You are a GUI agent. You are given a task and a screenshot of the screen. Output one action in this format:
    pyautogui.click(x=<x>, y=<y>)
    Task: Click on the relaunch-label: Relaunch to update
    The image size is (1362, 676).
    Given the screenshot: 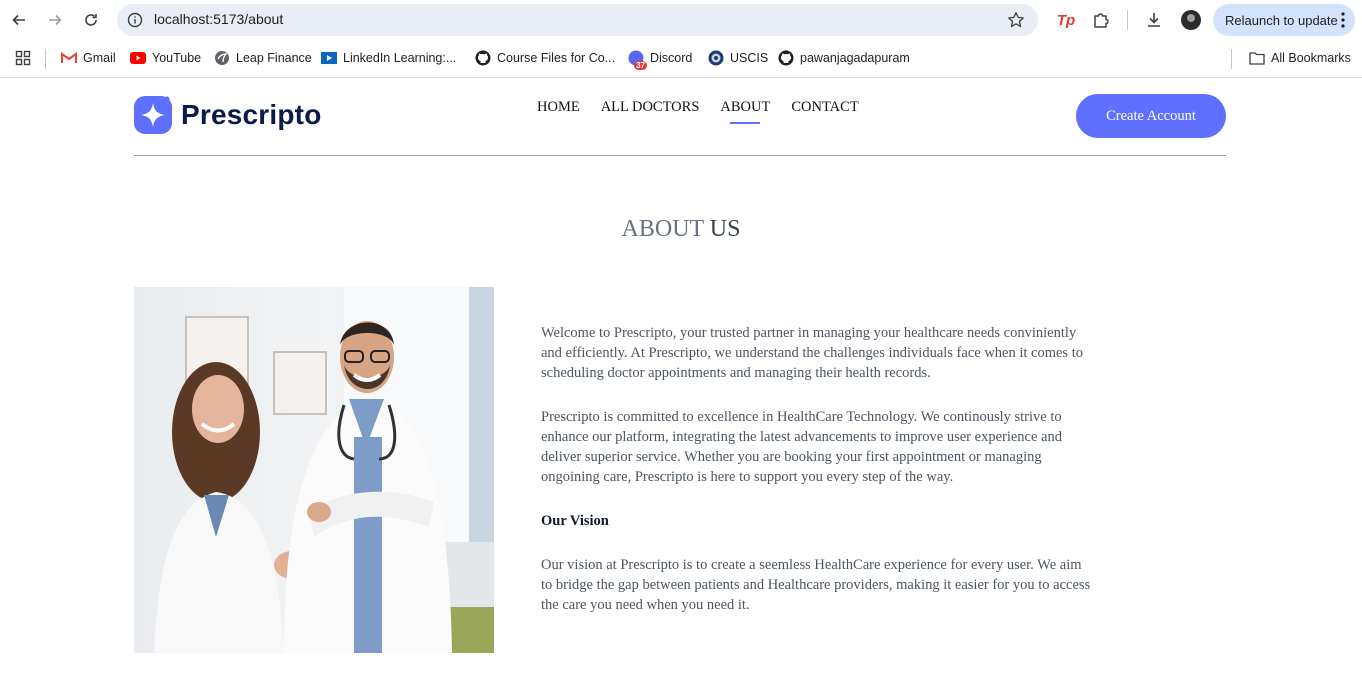 What is the action you would take?
    pyautogui.click(x=1281, y=20)
    